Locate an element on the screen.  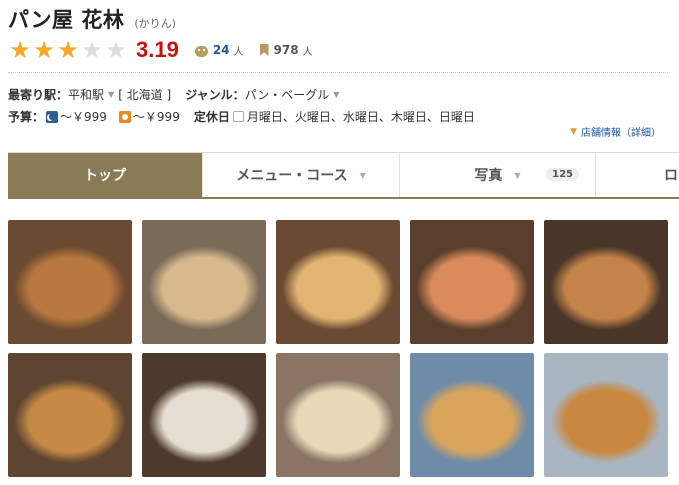
budget-label: 予算： is located at coordinates (26, 117).